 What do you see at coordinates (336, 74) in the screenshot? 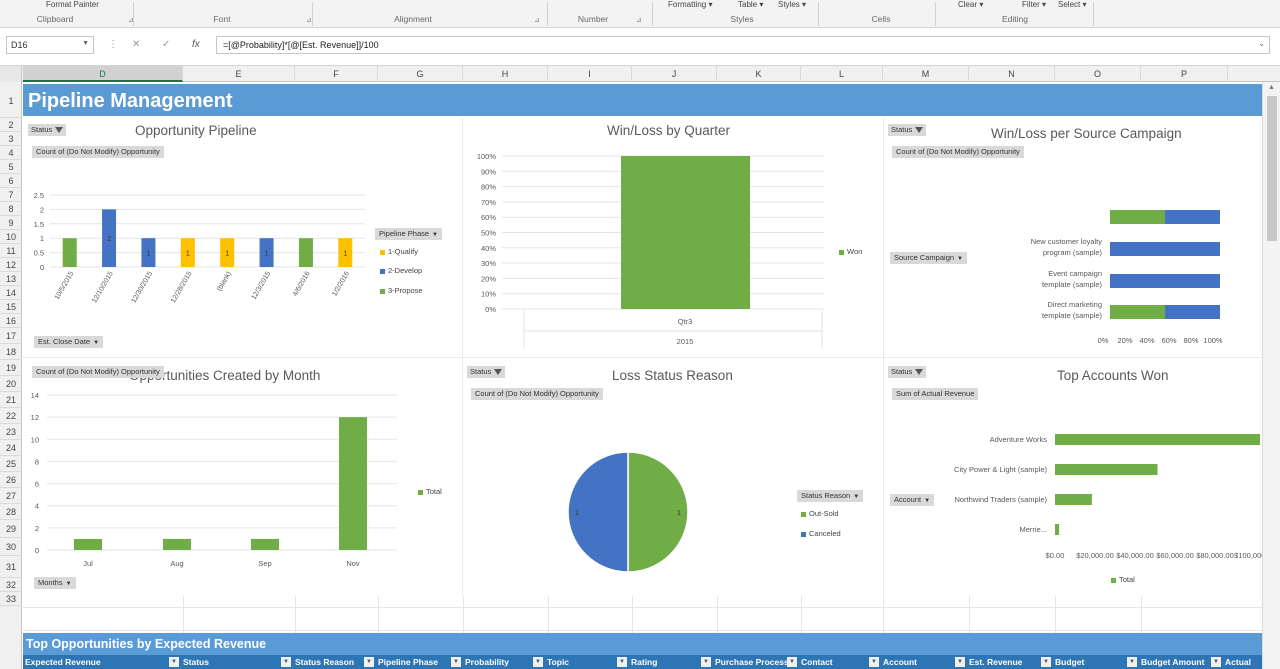
I see `column-header-f: F` at bounding box center [336, 74].